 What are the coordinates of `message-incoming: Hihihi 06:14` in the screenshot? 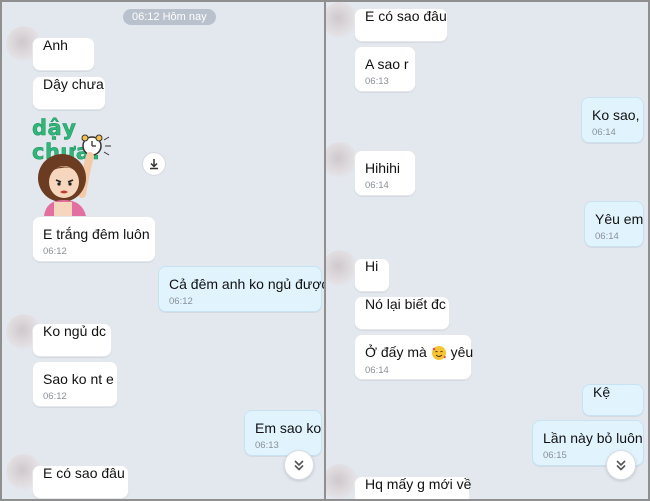 It's located at (385, 173).